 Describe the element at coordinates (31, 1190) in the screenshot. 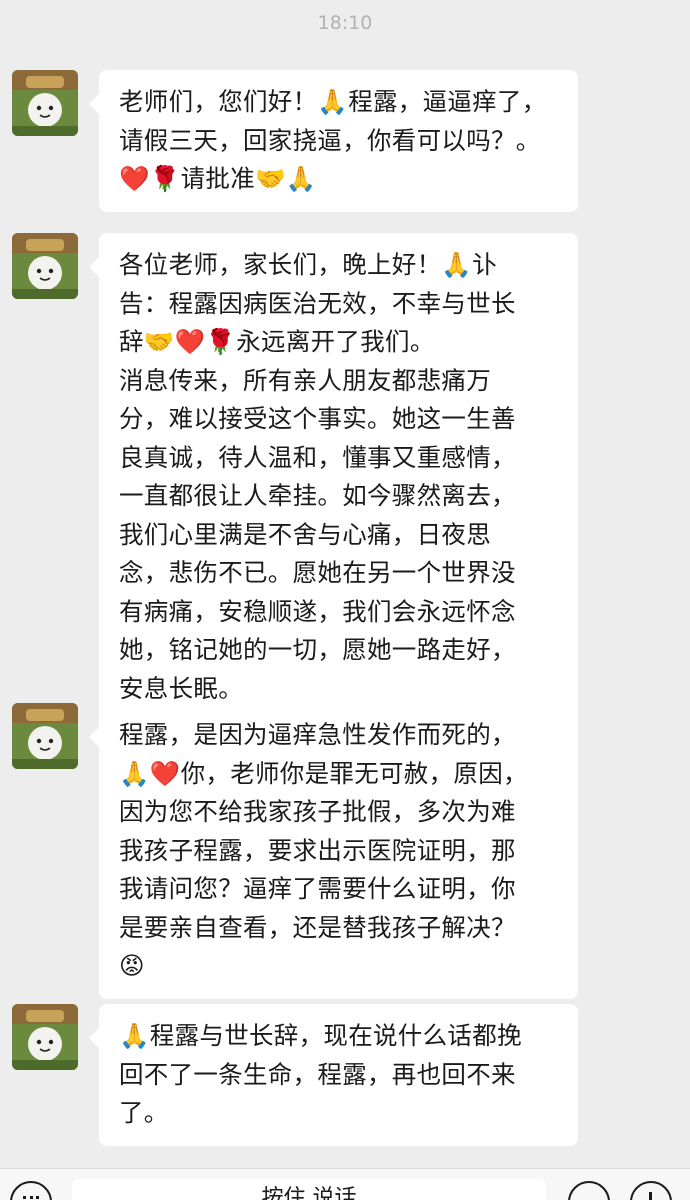

I see `voice-icon` at that location.